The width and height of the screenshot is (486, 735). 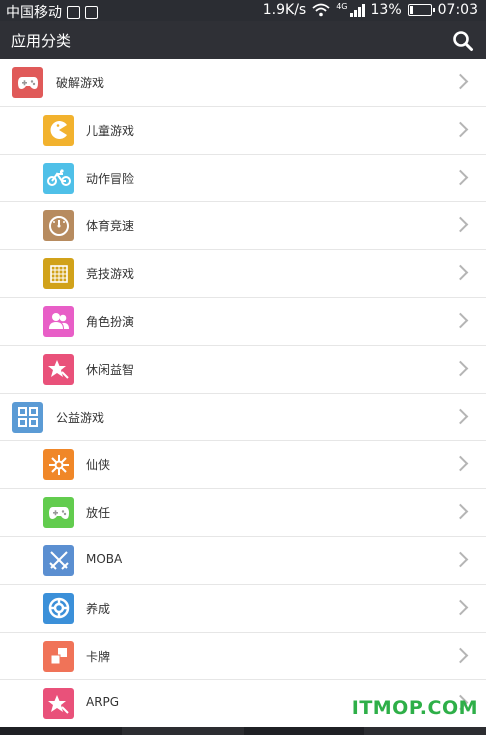 What do you see at coordinates (243, 561) in the screenshot?
I see `subcategory-row: MOBA` at bounding box center [243, 561].